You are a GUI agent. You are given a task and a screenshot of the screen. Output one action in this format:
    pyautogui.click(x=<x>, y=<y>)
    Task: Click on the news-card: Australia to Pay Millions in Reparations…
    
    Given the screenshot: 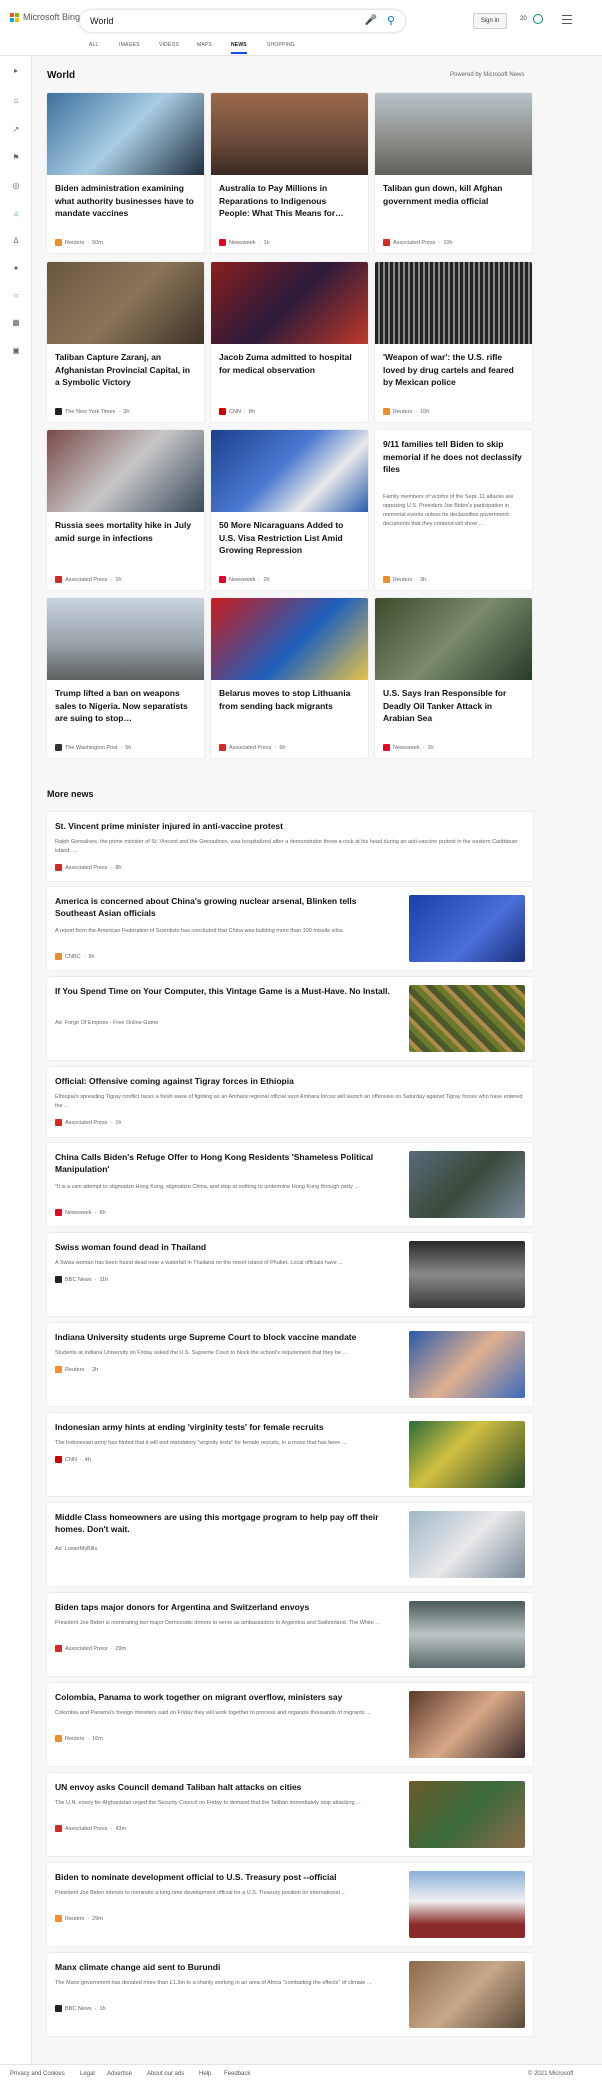 What is the action you would take?
    pyautogui.click(x=289, y=173)
    